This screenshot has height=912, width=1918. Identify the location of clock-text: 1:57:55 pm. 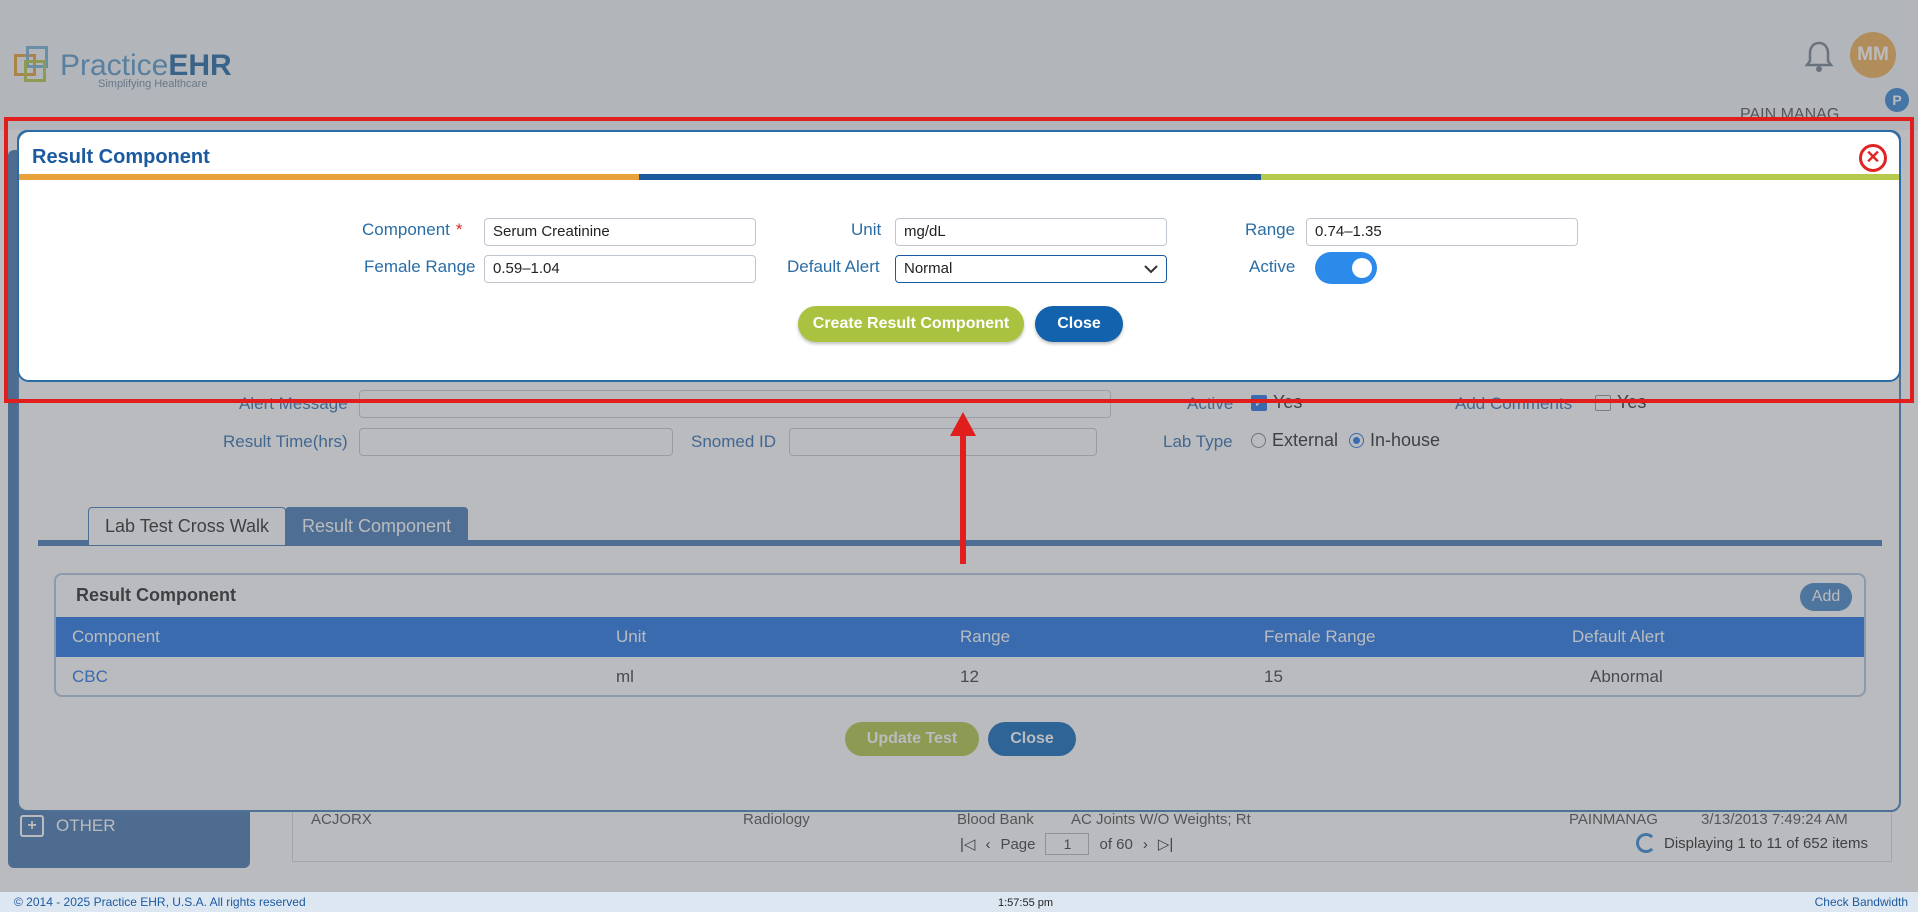
(1026, 903).